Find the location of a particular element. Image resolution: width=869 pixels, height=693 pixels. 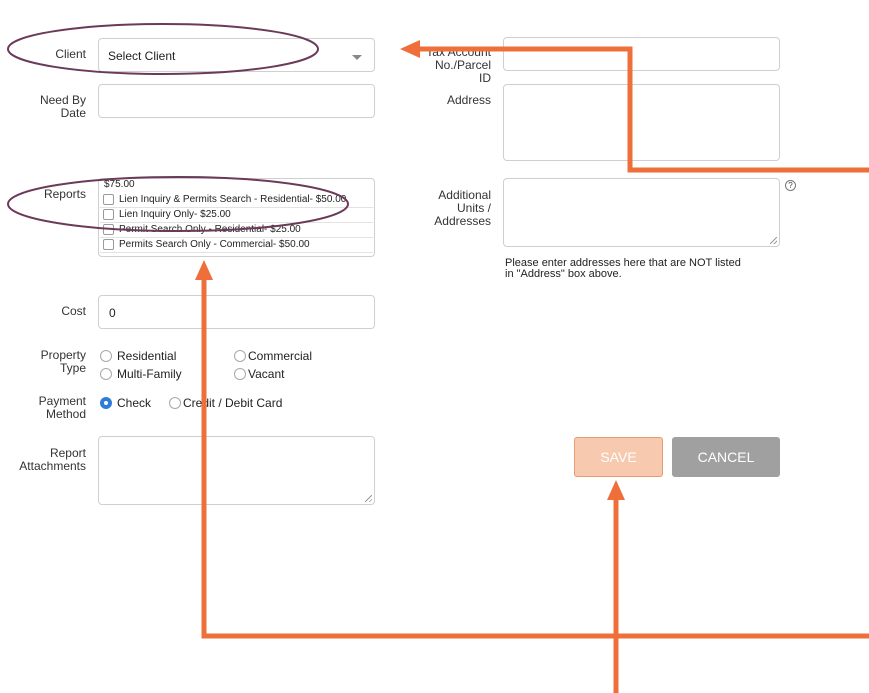

payment-method-label: Payment Method is located at coordinates (53, 408).